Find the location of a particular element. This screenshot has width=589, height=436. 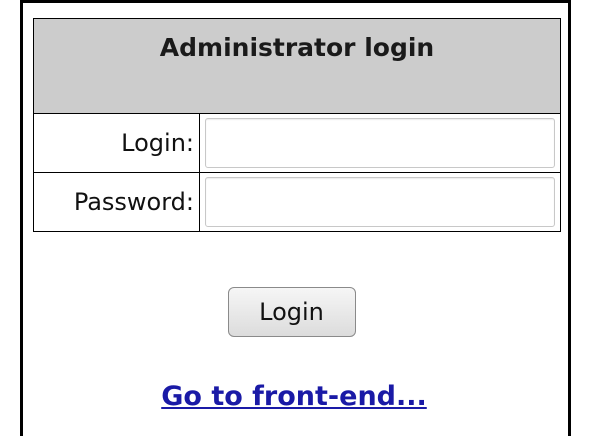

form-title: Administrator login is located at coordinates (297, 47).